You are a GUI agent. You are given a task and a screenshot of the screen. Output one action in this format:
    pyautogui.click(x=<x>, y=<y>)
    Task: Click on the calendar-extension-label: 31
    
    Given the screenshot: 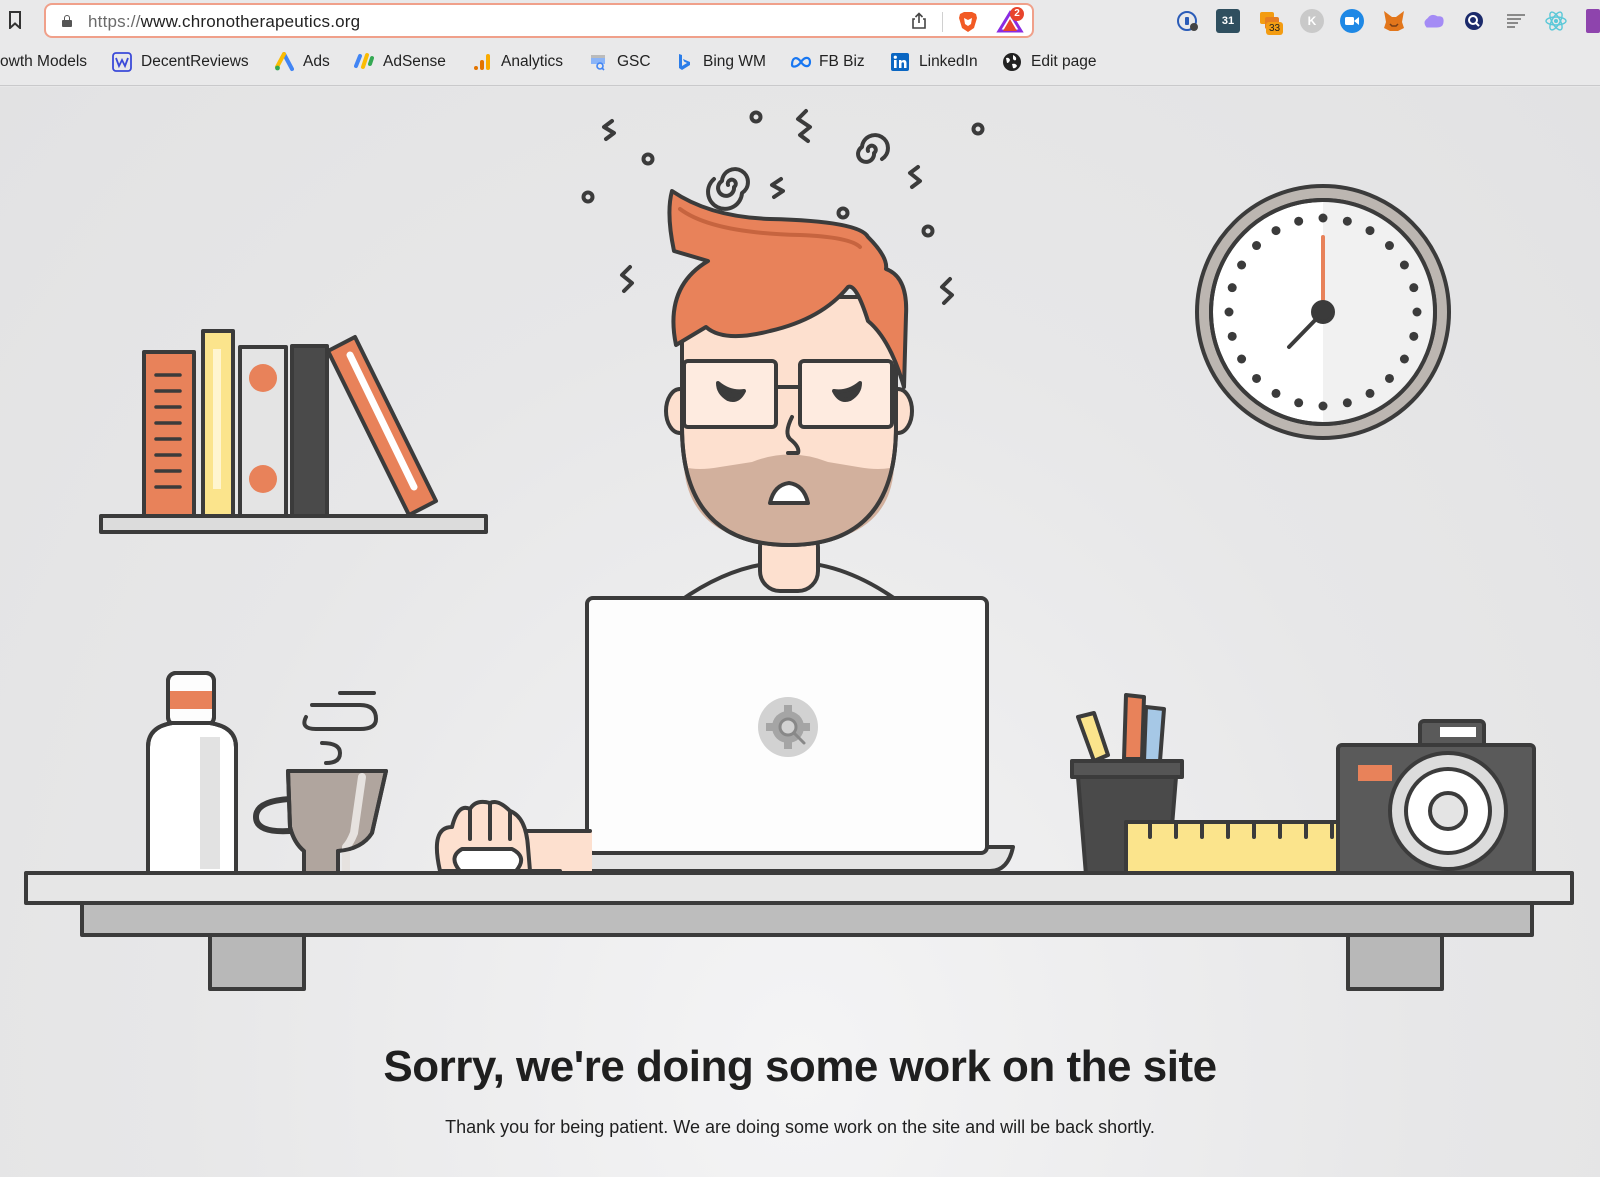 What is the action you would take?
    pyautogui.click(x=1228, y=21)
    